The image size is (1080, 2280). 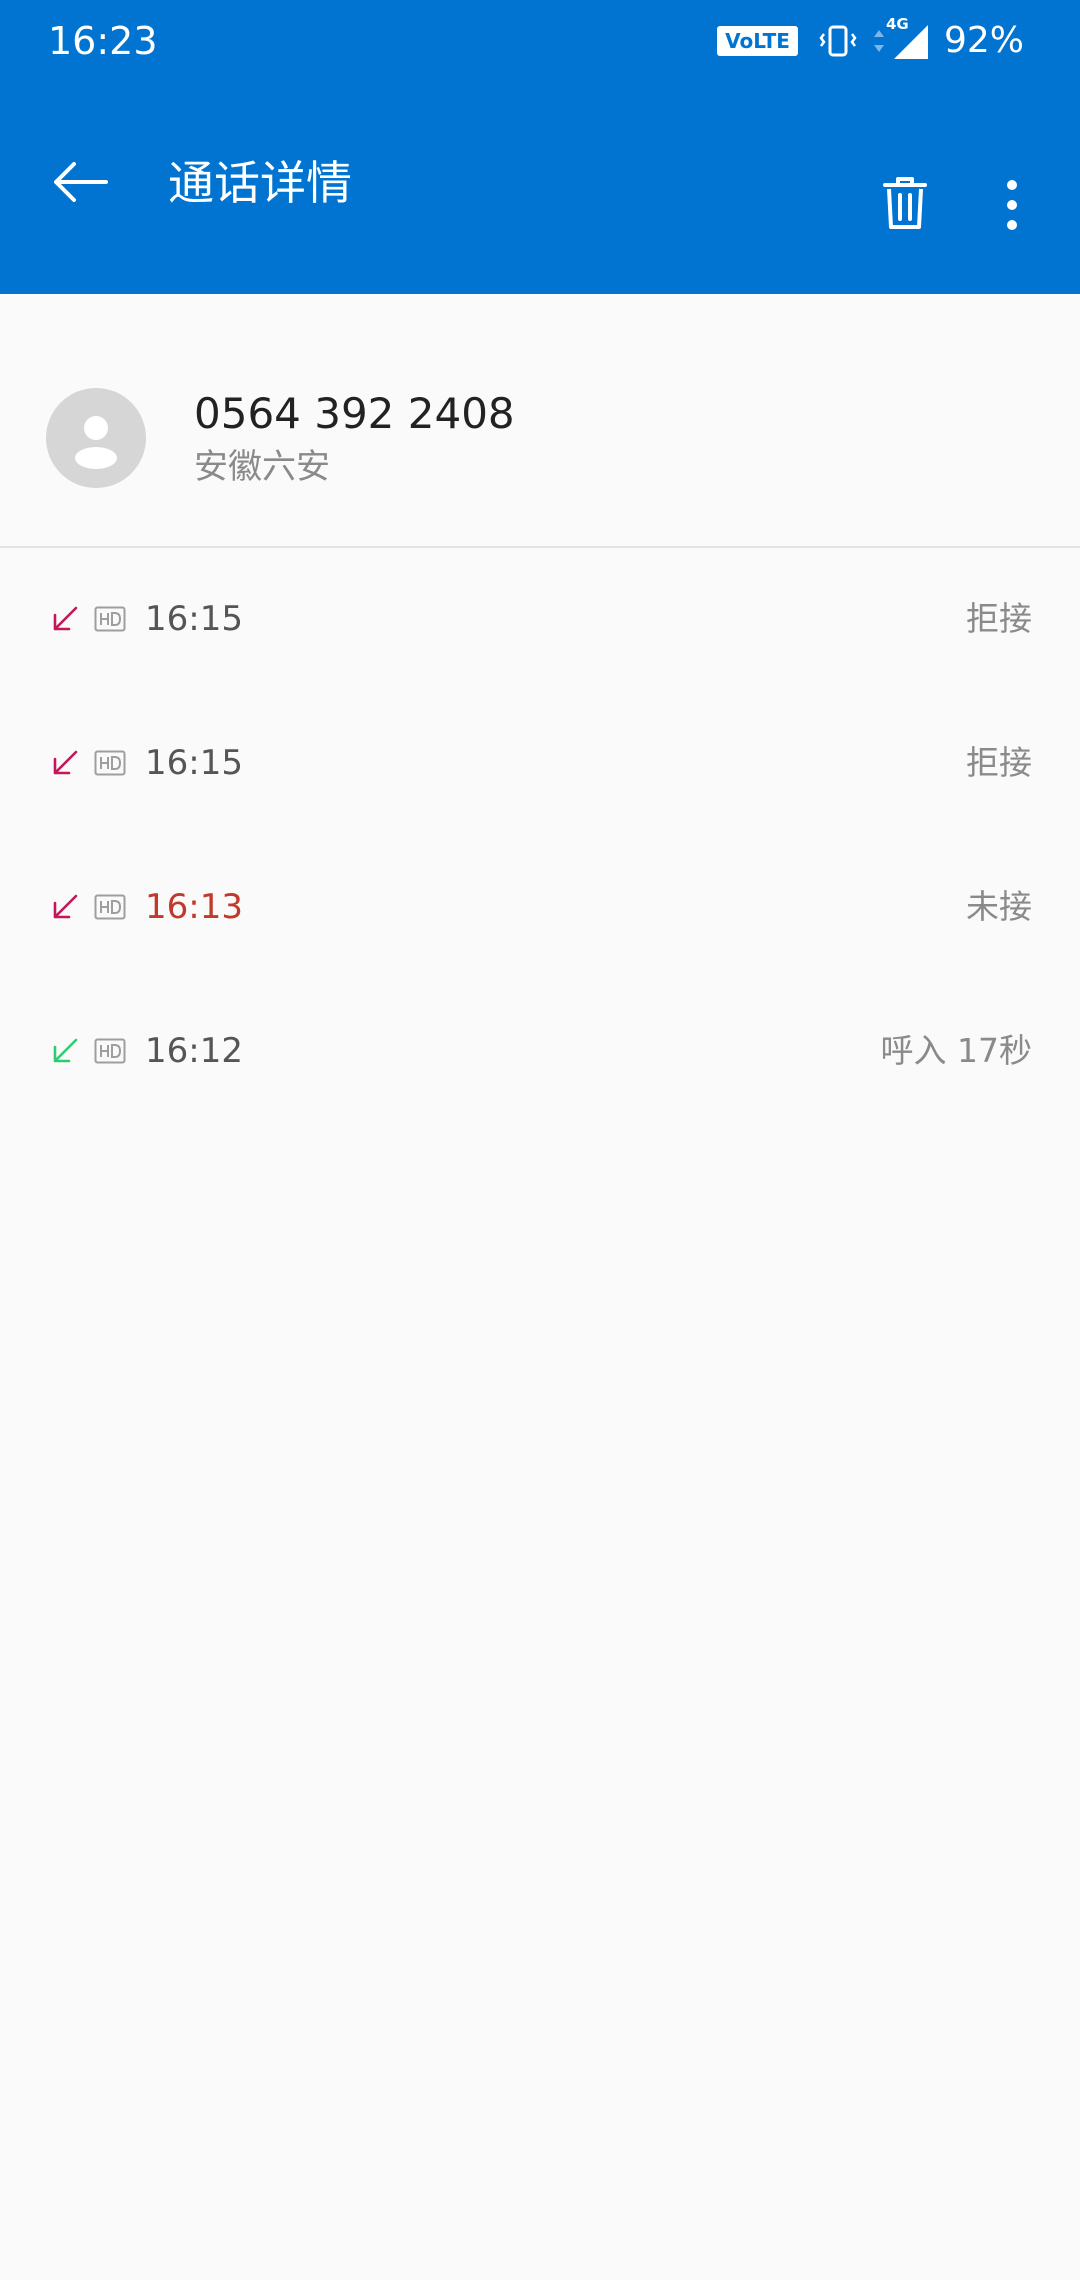 I want to click on battery-level: 92%, so click(x=983, y=40).